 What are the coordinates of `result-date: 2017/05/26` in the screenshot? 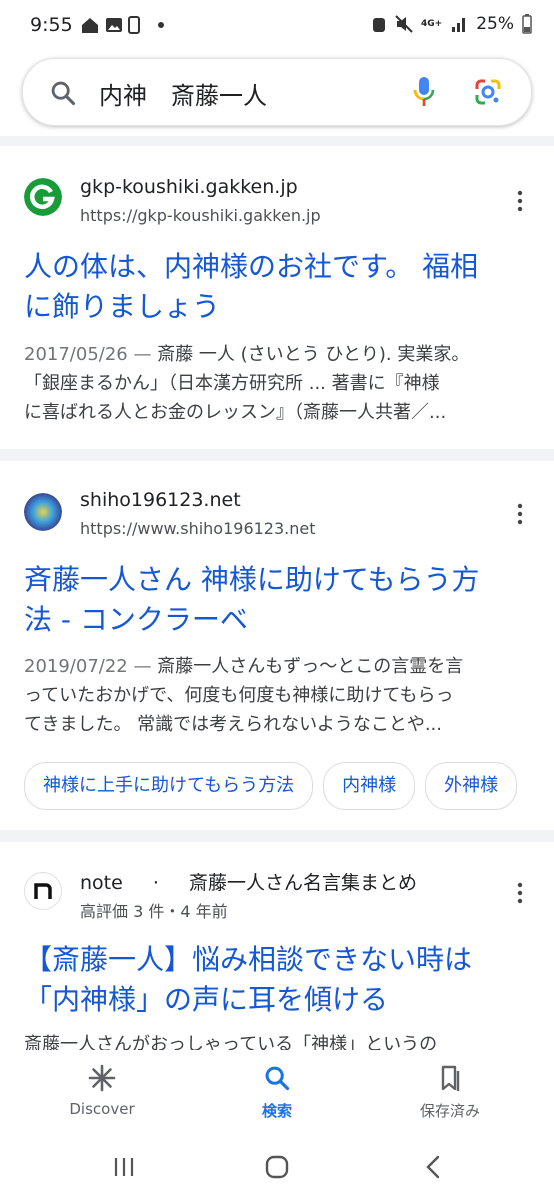 It's located at (76, 354).